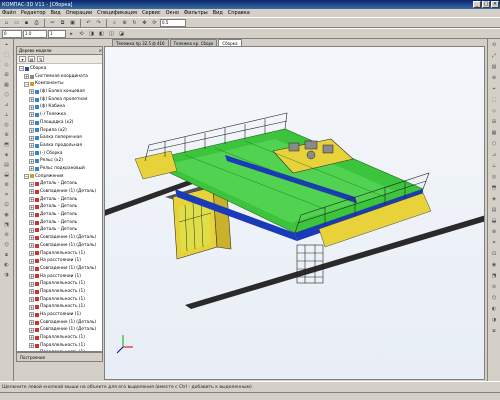  Describe the element at coordinates (26, 23) in the screenshot. I see `save-icon: ▪` at that location.